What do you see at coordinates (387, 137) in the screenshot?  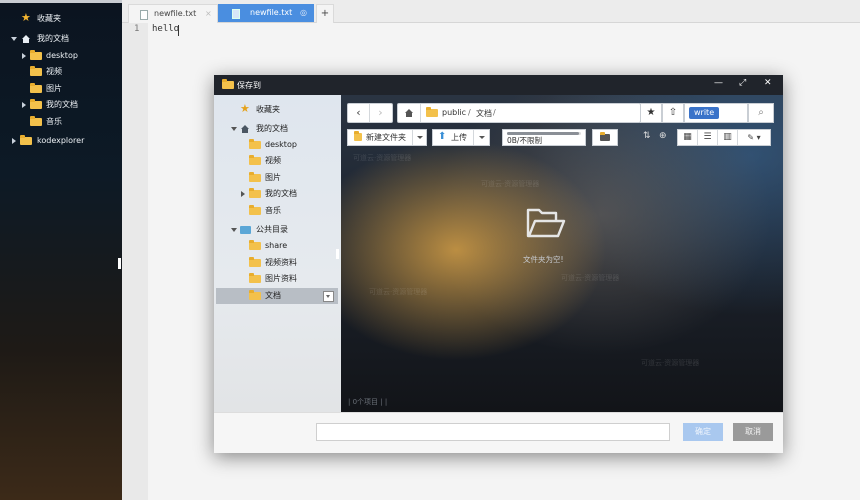 I see `new-folder-button: 新建文件夹` at bounding box center [387, 137].